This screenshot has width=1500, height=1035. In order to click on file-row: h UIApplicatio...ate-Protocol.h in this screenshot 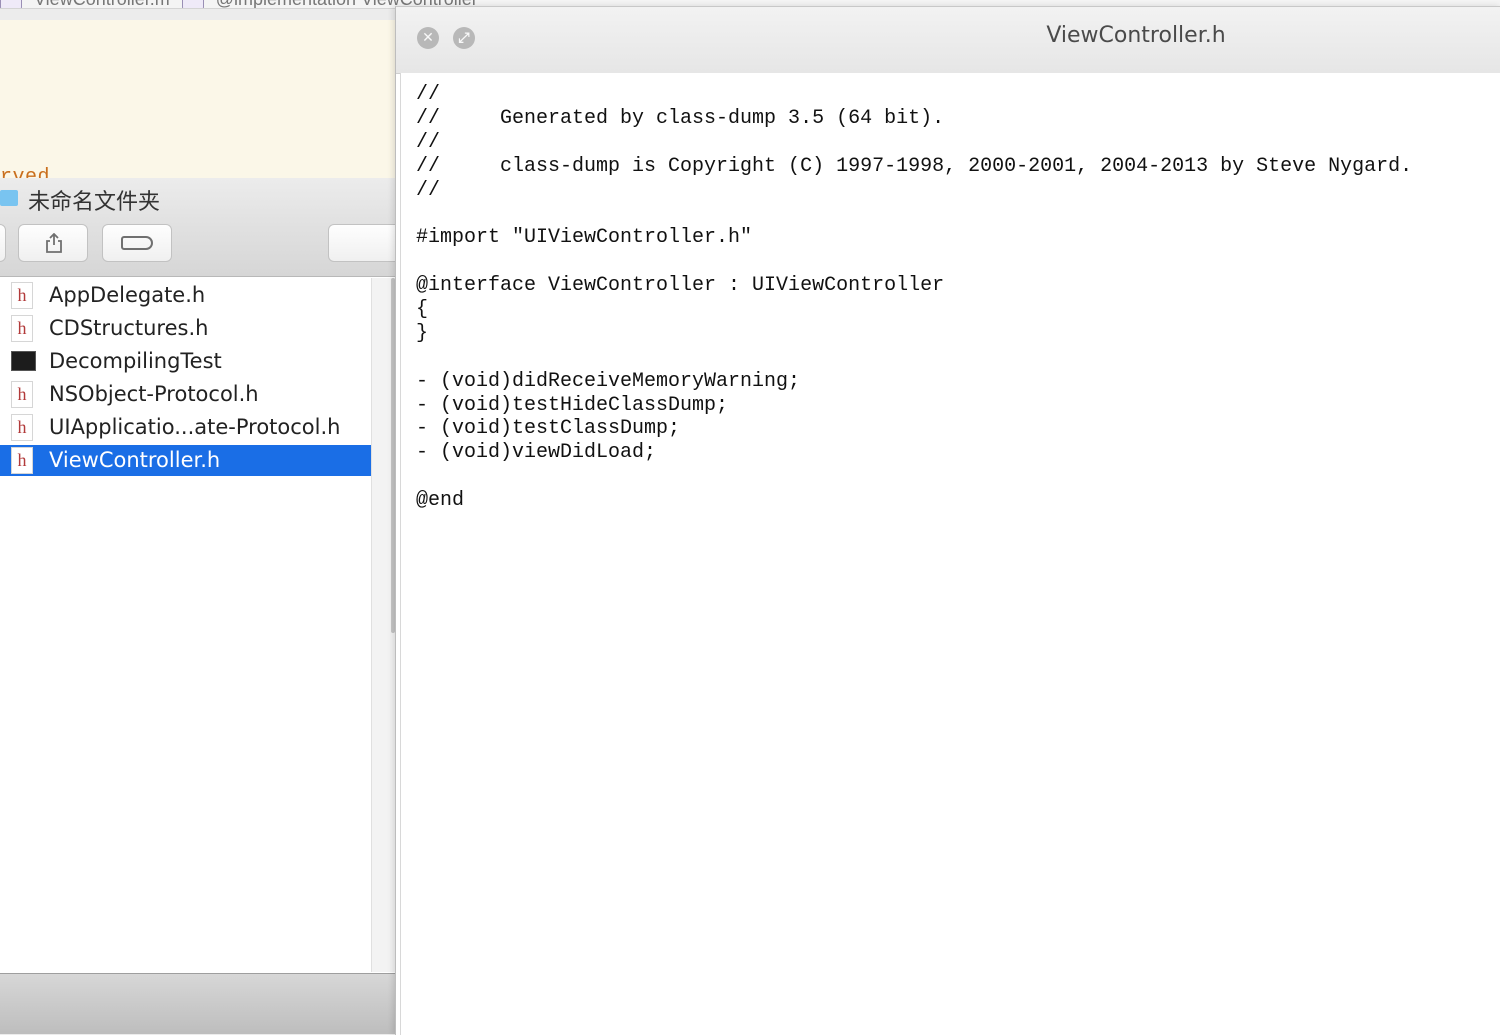, I will do `click(185, 427)`.